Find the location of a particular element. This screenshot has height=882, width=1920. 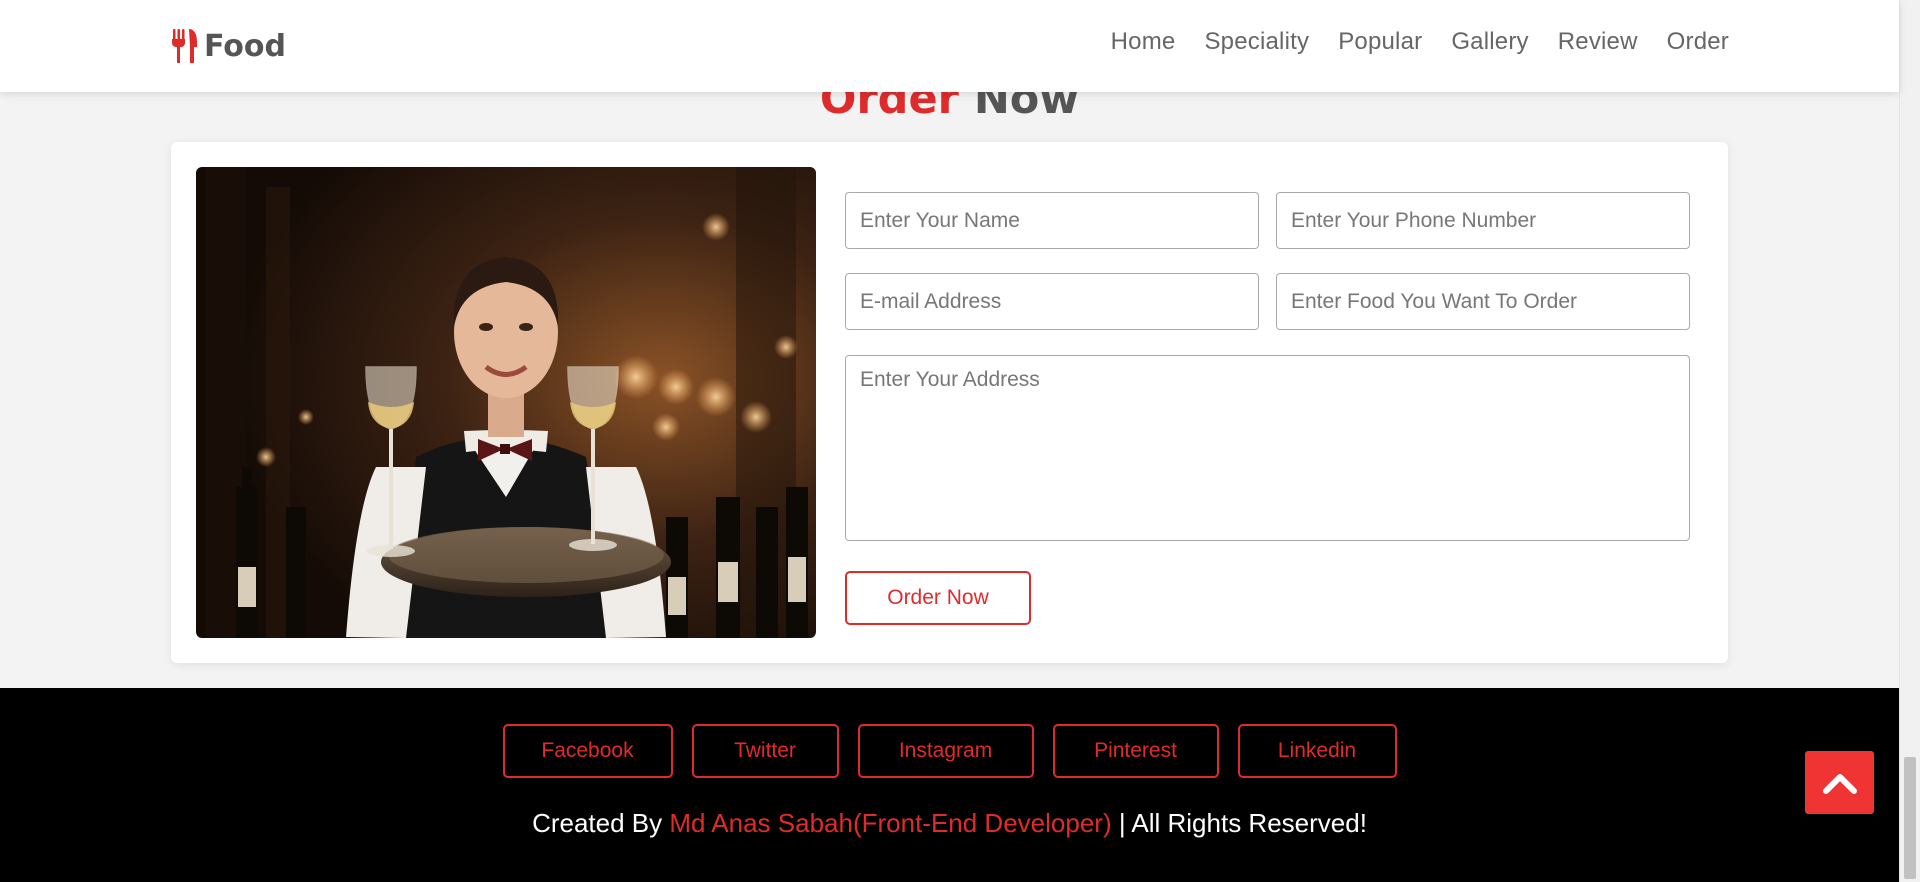

brand-name: Food is located at coordinates (245, 46).